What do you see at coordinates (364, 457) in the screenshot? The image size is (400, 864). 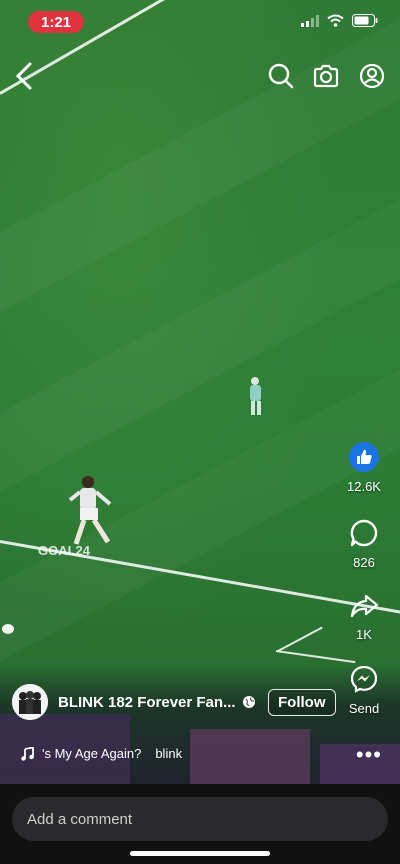 I see `thumbs-up-icon` at bounding box center [364, 457].